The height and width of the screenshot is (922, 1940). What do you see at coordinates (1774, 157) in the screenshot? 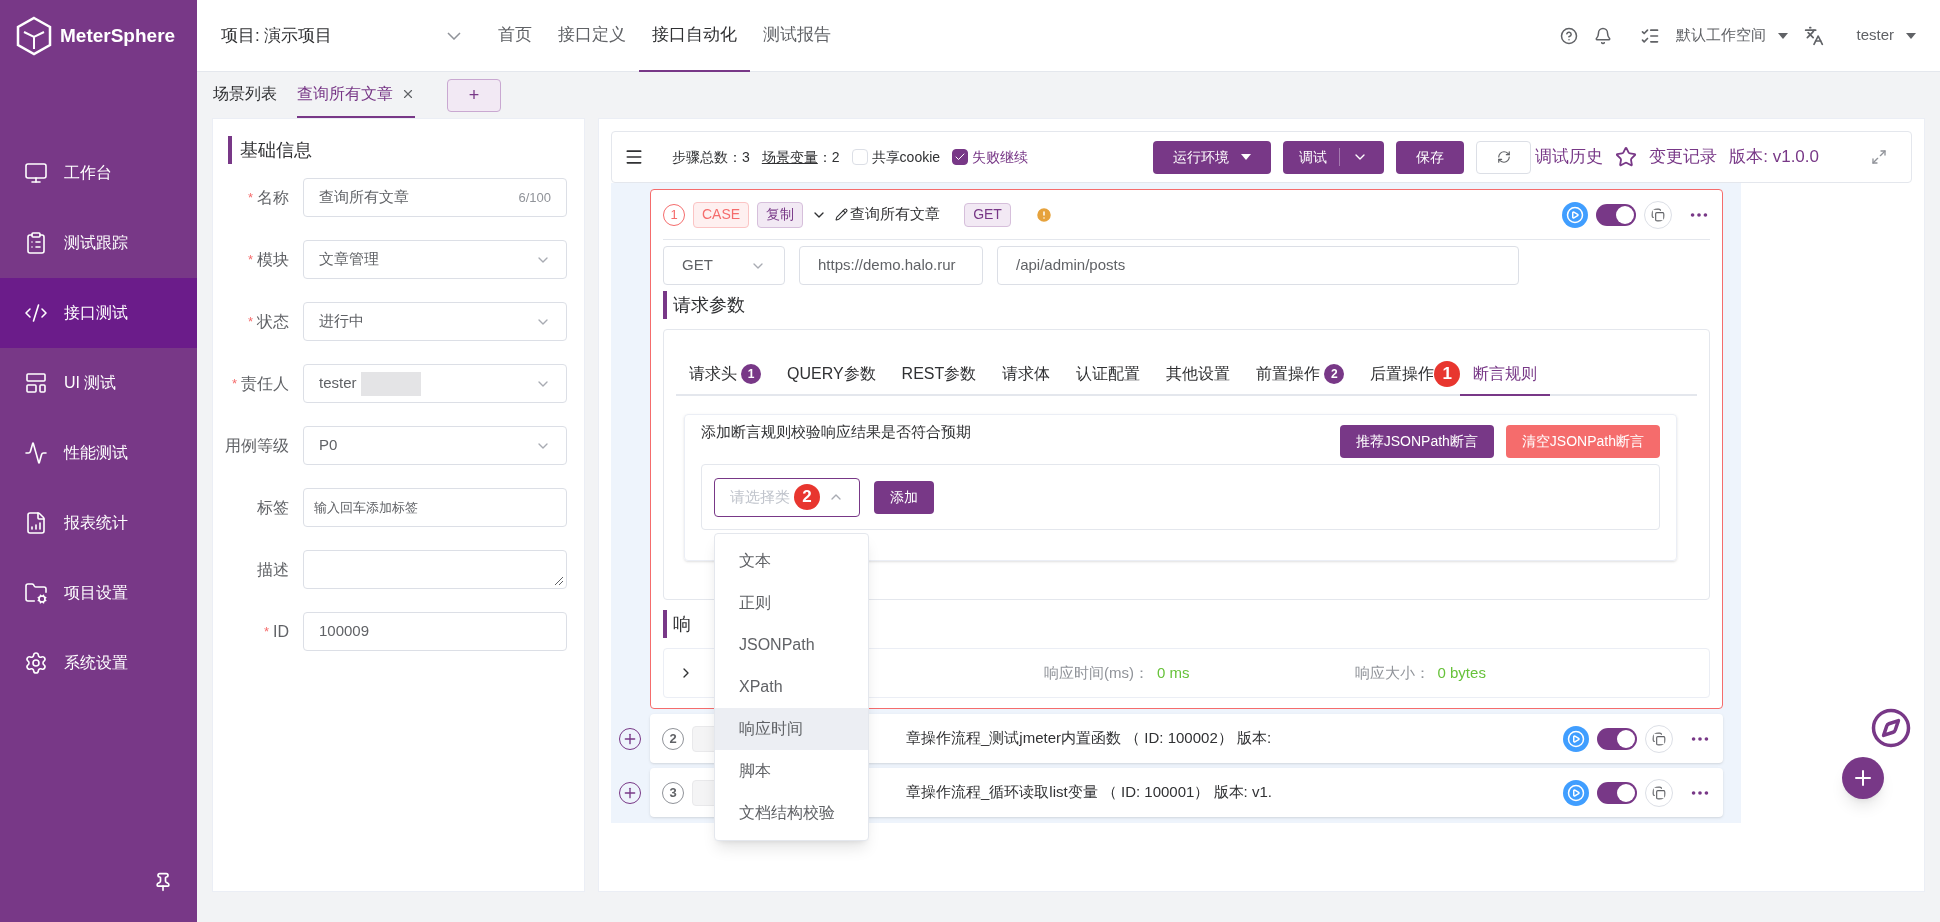
I see `version-label: 版本: v1.0.0` at bounding box center [1774, 157].